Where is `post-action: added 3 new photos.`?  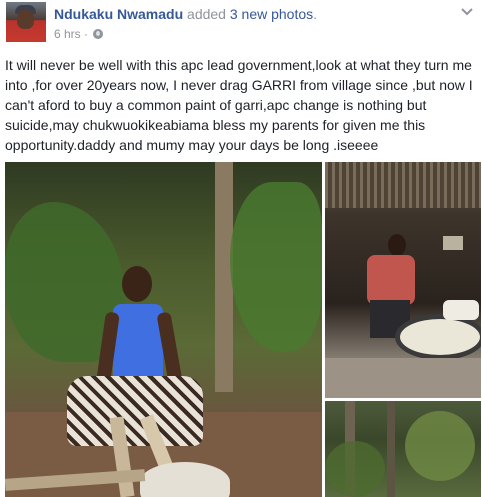 post-action: added 3 new photos. is located at coordinates (252, 14).